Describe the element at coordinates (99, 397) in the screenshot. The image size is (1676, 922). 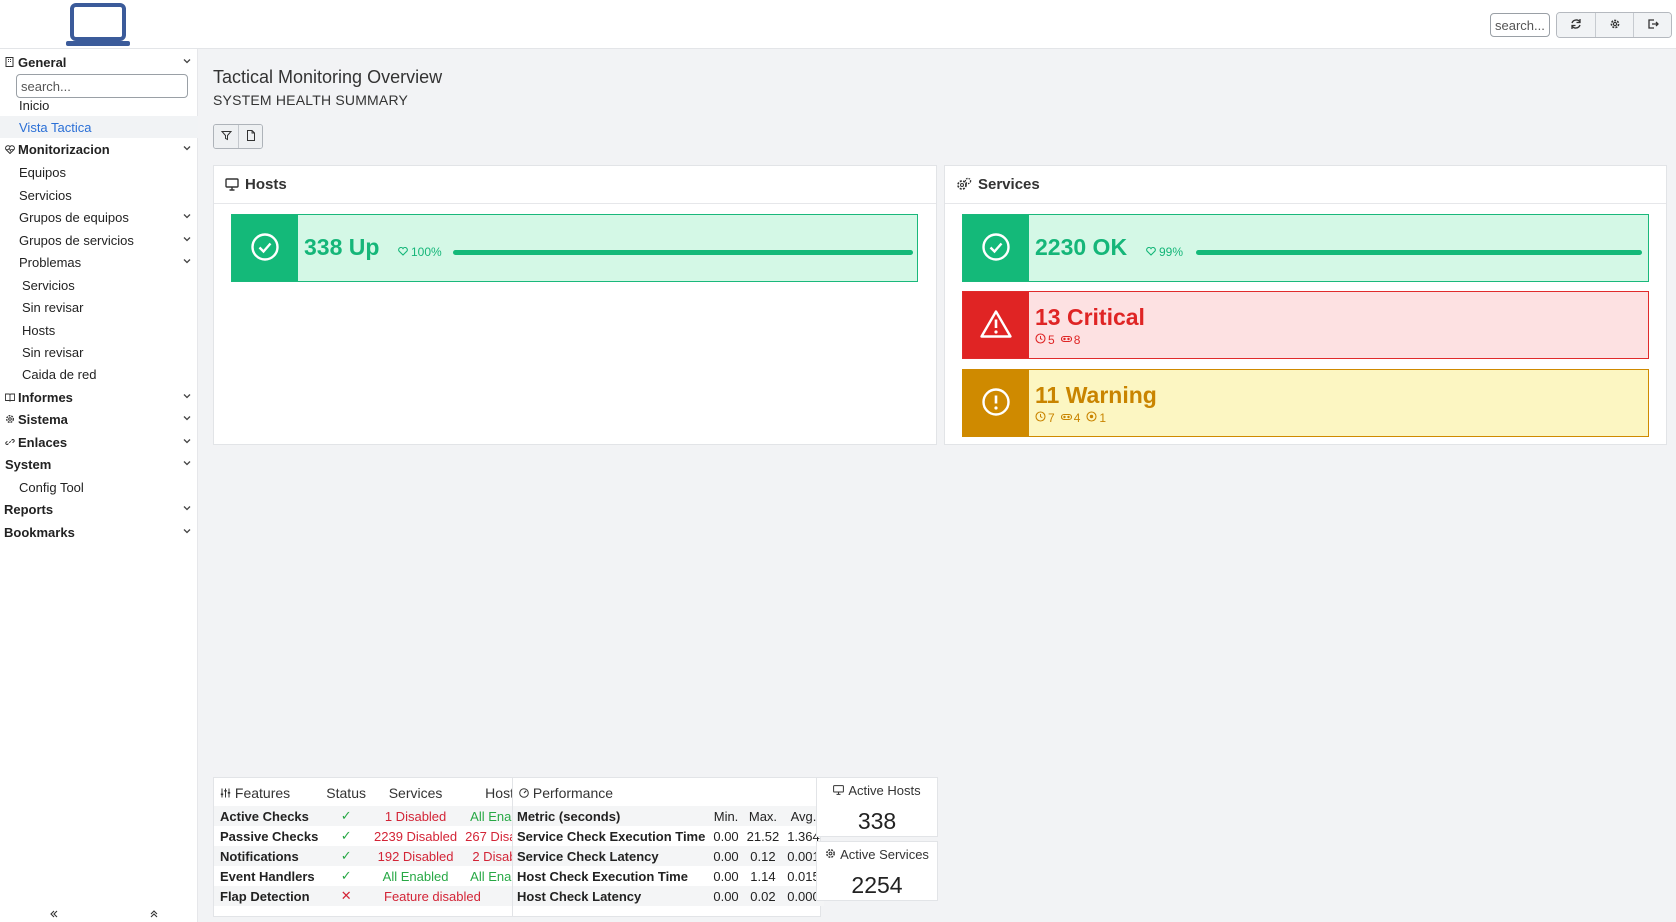
I see `sidebar-section-informes: Informes` at that location.